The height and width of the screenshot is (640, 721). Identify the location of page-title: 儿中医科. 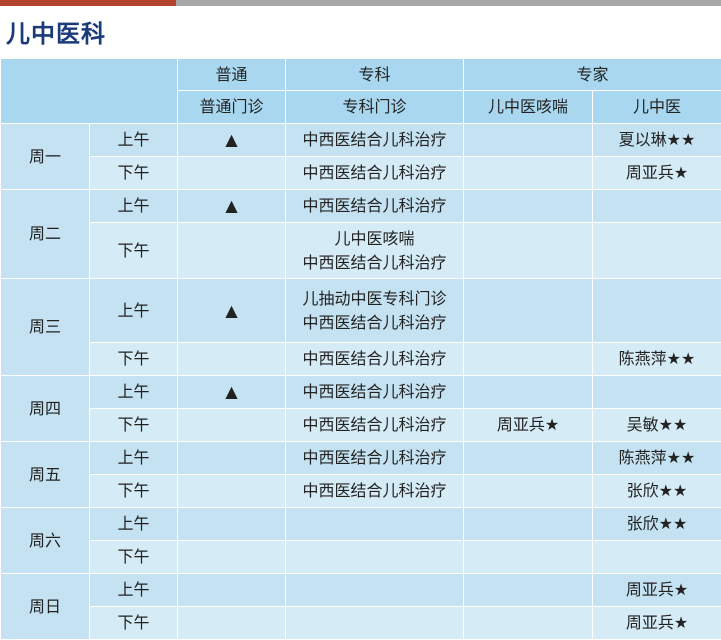
(56, 31).